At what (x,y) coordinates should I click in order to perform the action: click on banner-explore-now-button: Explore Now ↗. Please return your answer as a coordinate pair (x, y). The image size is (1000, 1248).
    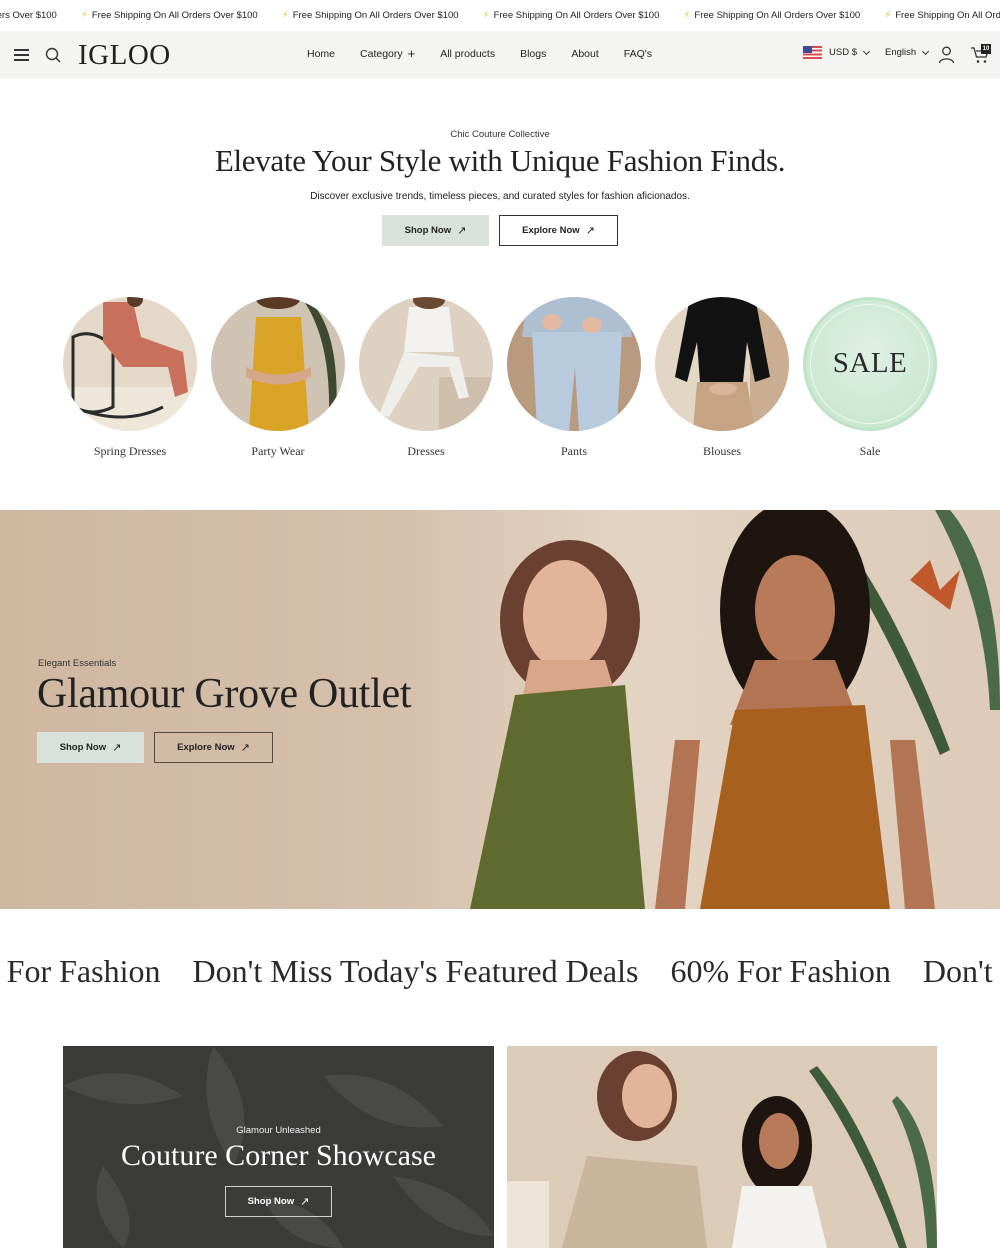
    Looking at the image, I should click on (213, 747).